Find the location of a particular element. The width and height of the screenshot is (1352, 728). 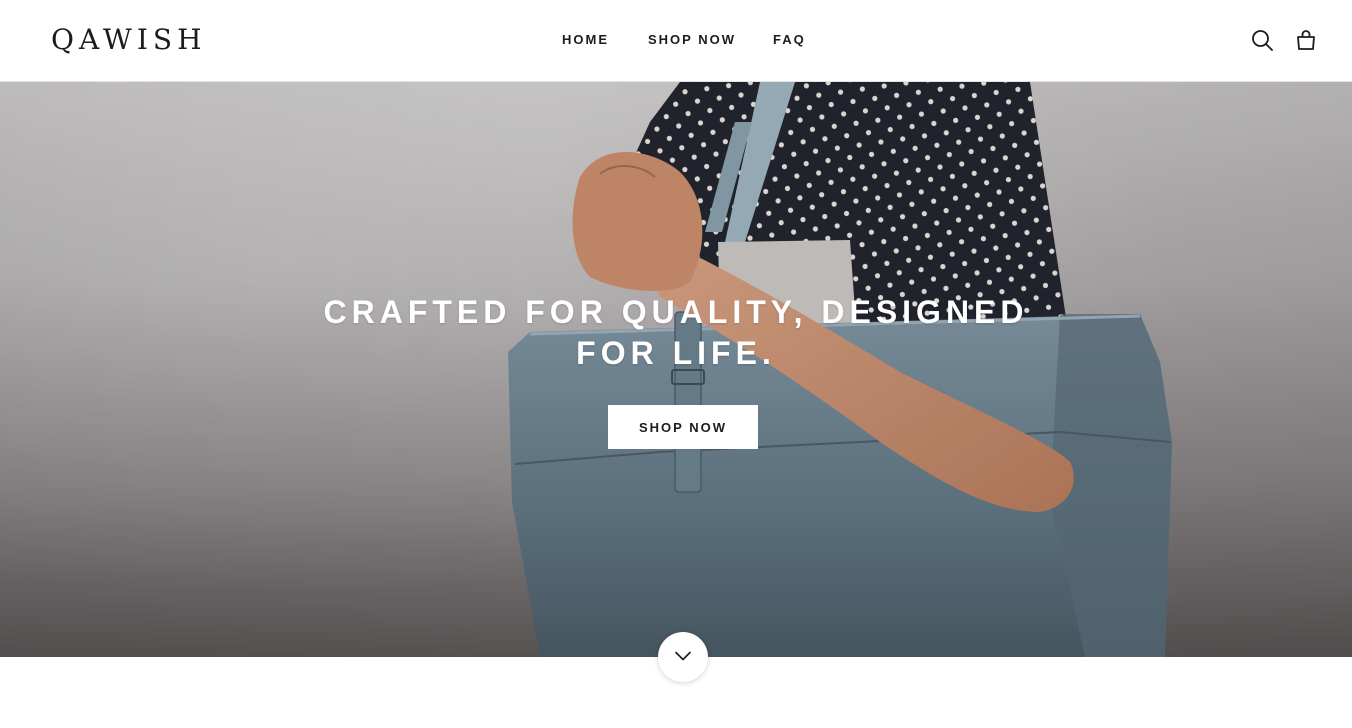

shopping-bag-icon is located at coordinates (1306, 40).